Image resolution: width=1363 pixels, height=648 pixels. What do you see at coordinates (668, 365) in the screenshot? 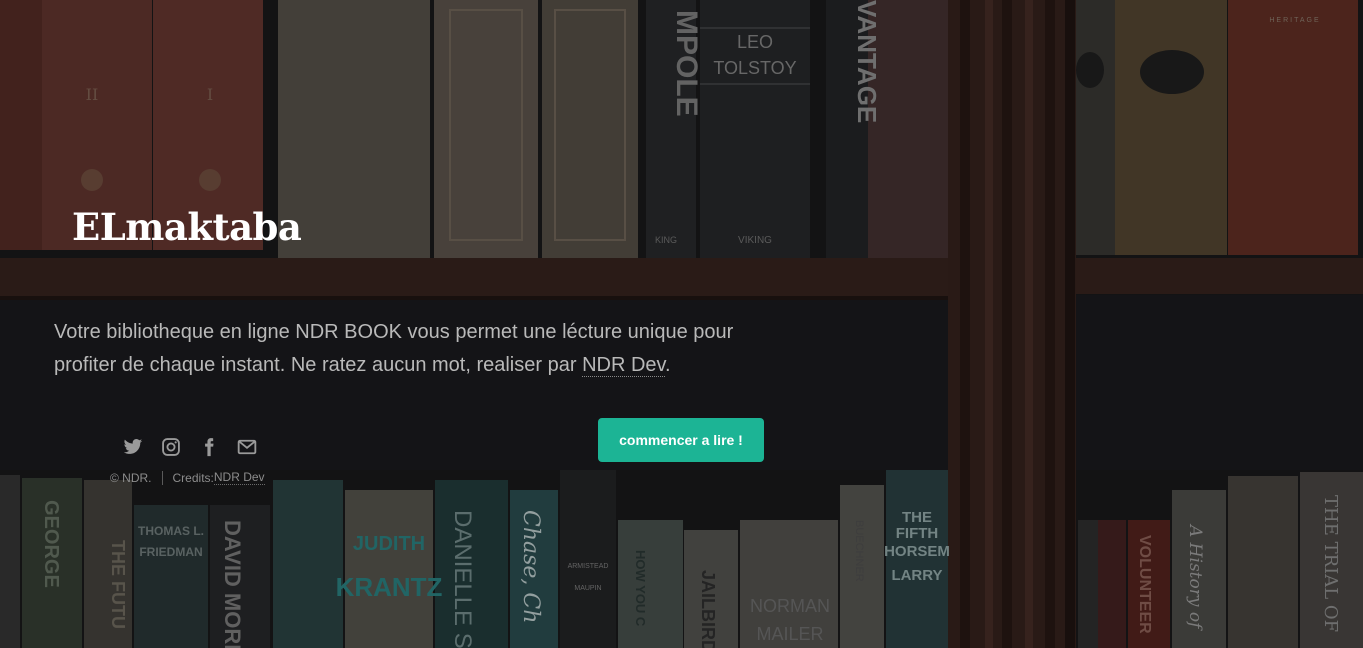
I see `intro-suffix: .` at bounding box center [668, 365].